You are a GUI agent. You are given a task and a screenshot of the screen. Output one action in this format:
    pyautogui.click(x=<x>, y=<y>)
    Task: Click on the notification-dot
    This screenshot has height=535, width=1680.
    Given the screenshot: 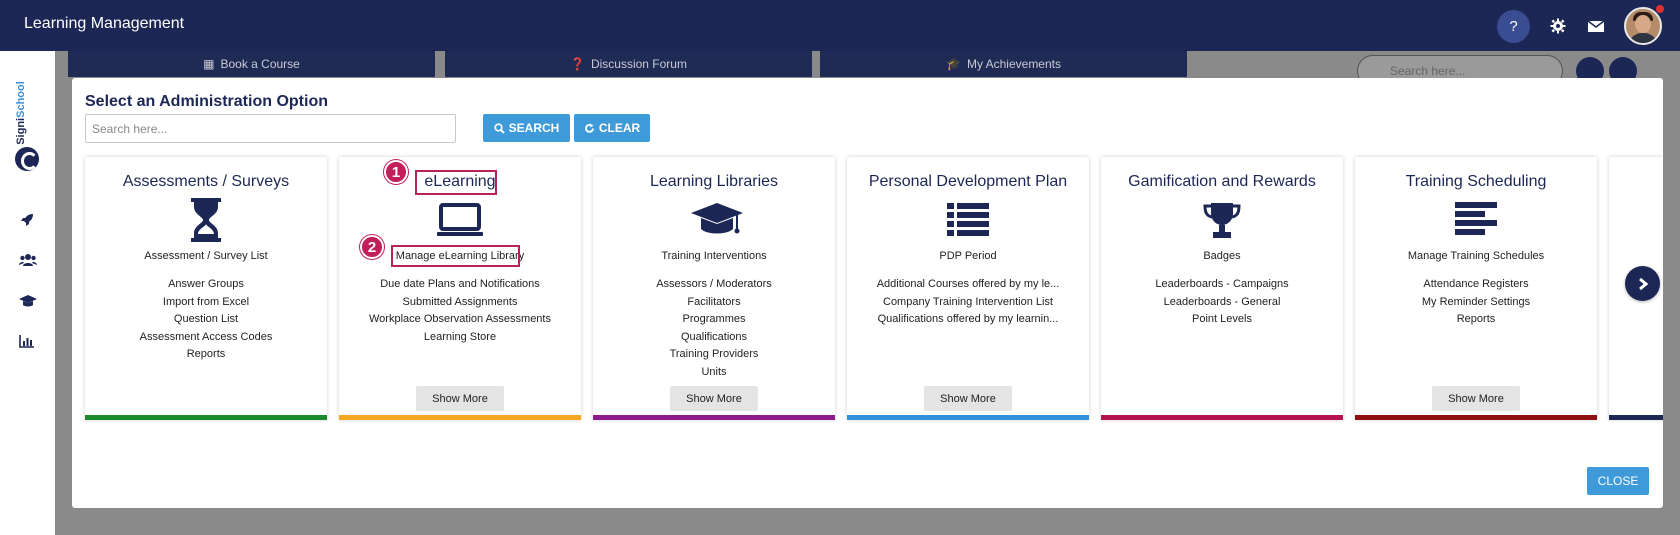 What is the action you would take?
    pyautogui.click(x=1660, y=9)
    